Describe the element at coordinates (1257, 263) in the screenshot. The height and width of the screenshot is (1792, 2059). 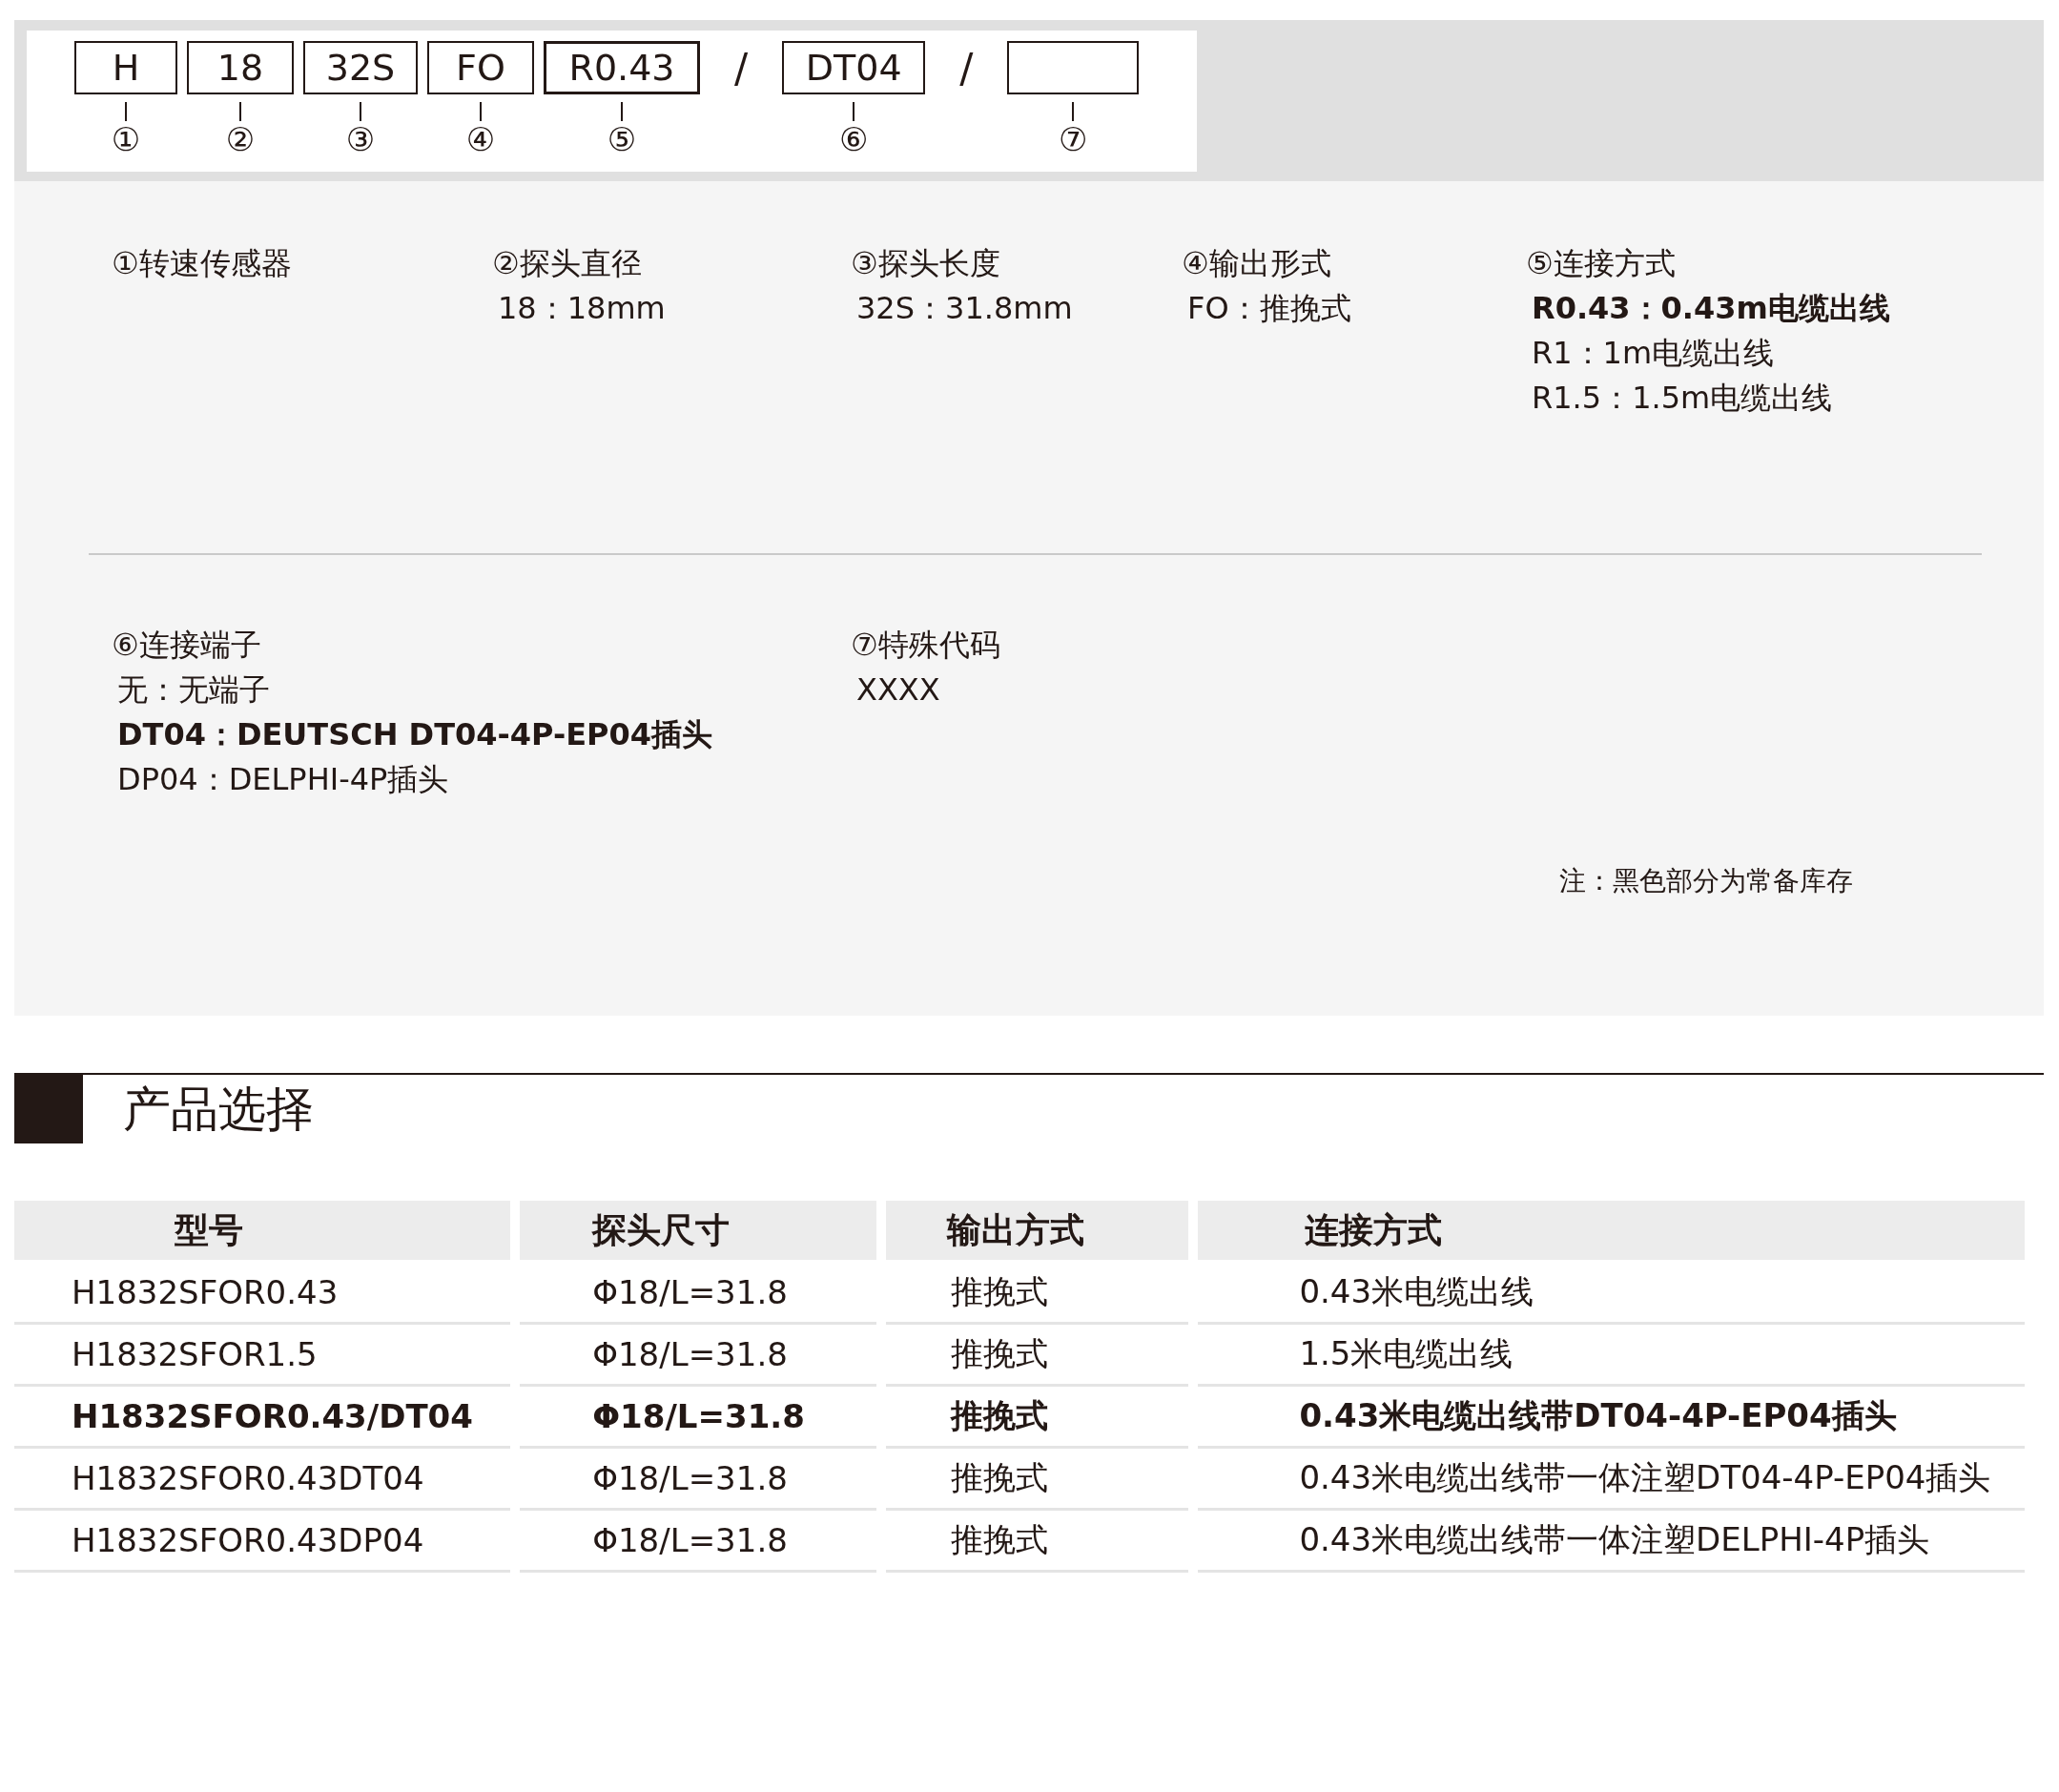
I see `option-heading: ④输出形式` at that location.